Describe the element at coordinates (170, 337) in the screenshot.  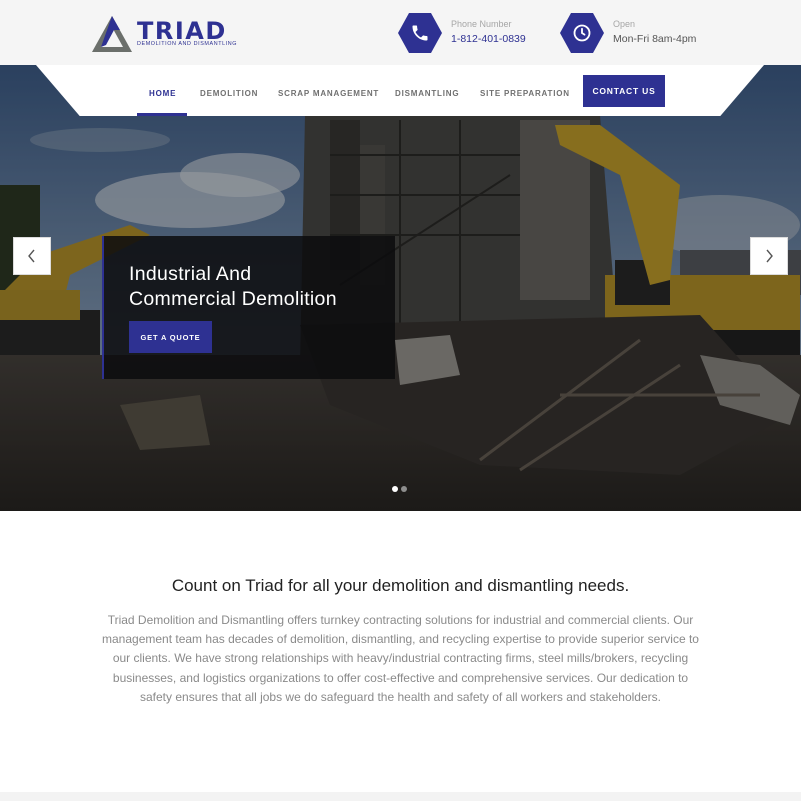
I see `get-a-quote-button: GET A QUOTE` at that location.